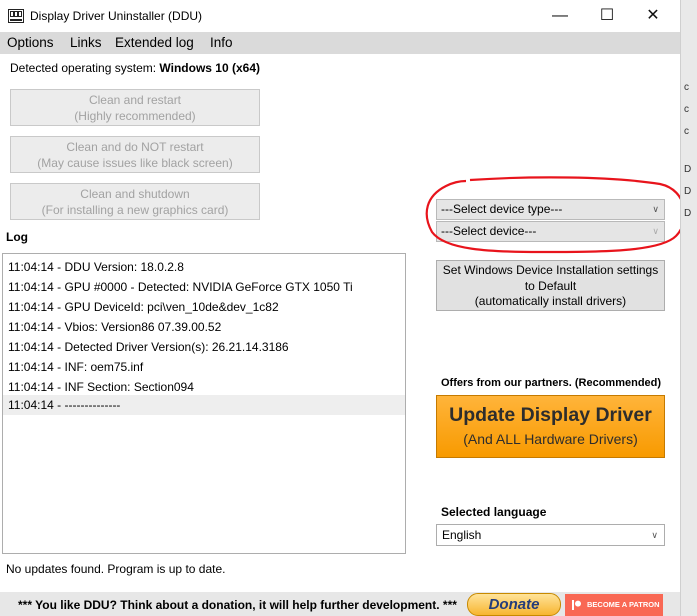  Describe the element at coordinates (116, 569) in the screenshot. I see `update-status: No updates found. Program is up to date.` at that location.